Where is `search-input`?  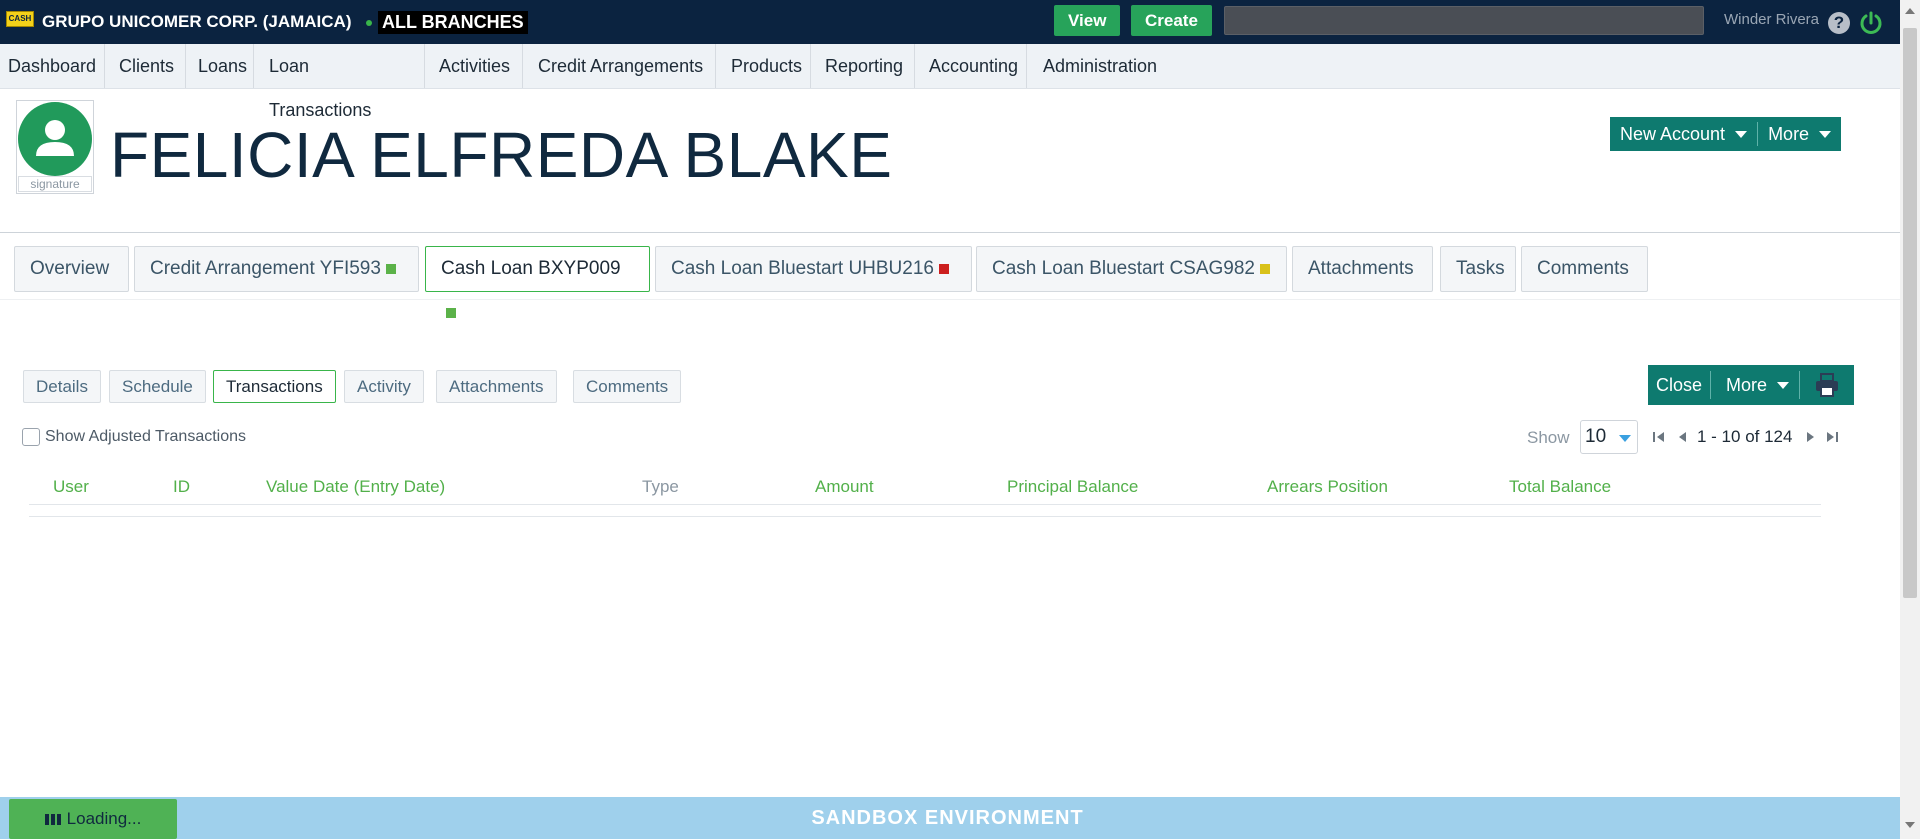
search-input is located at coordinates (1464, 20).